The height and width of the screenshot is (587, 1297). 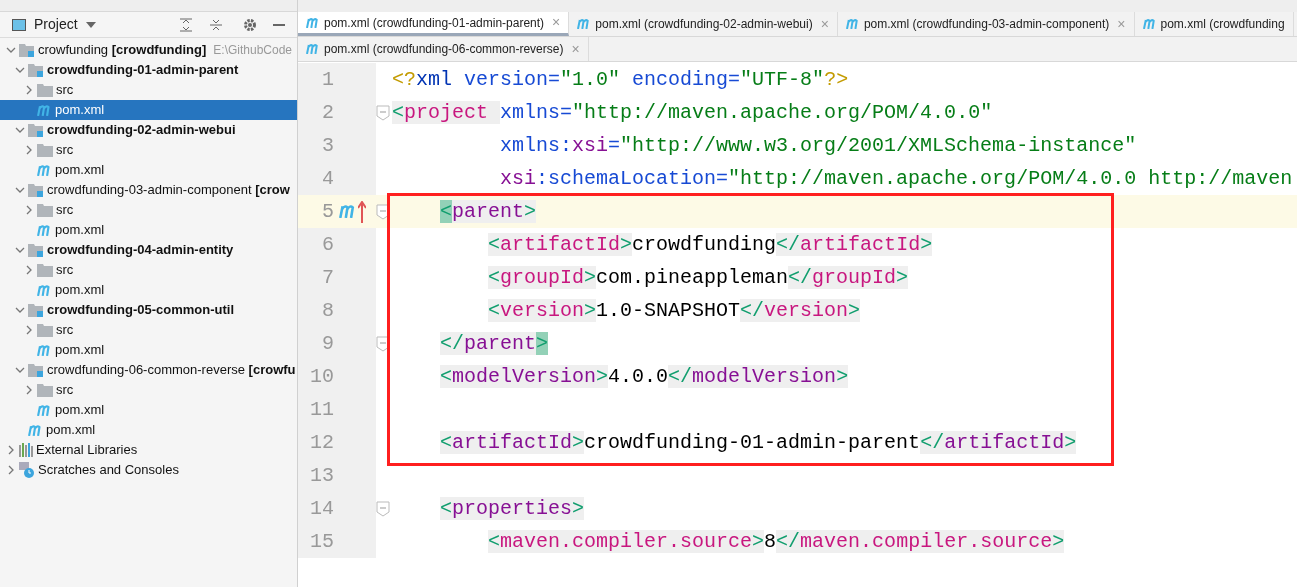 What do you see at coordinates (148, 450) in the screenshot?
I see `tree-item: External Libraries` at bounding box center [148, 450].